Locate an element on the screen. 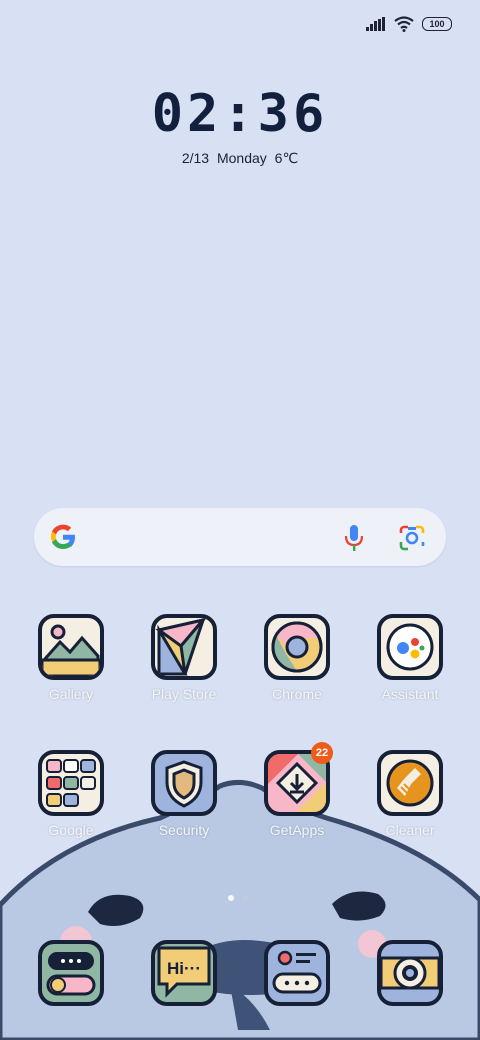 This screenshot has width=480, height=1040. app-assistant: Assistant is located at coordinates (410, 658).